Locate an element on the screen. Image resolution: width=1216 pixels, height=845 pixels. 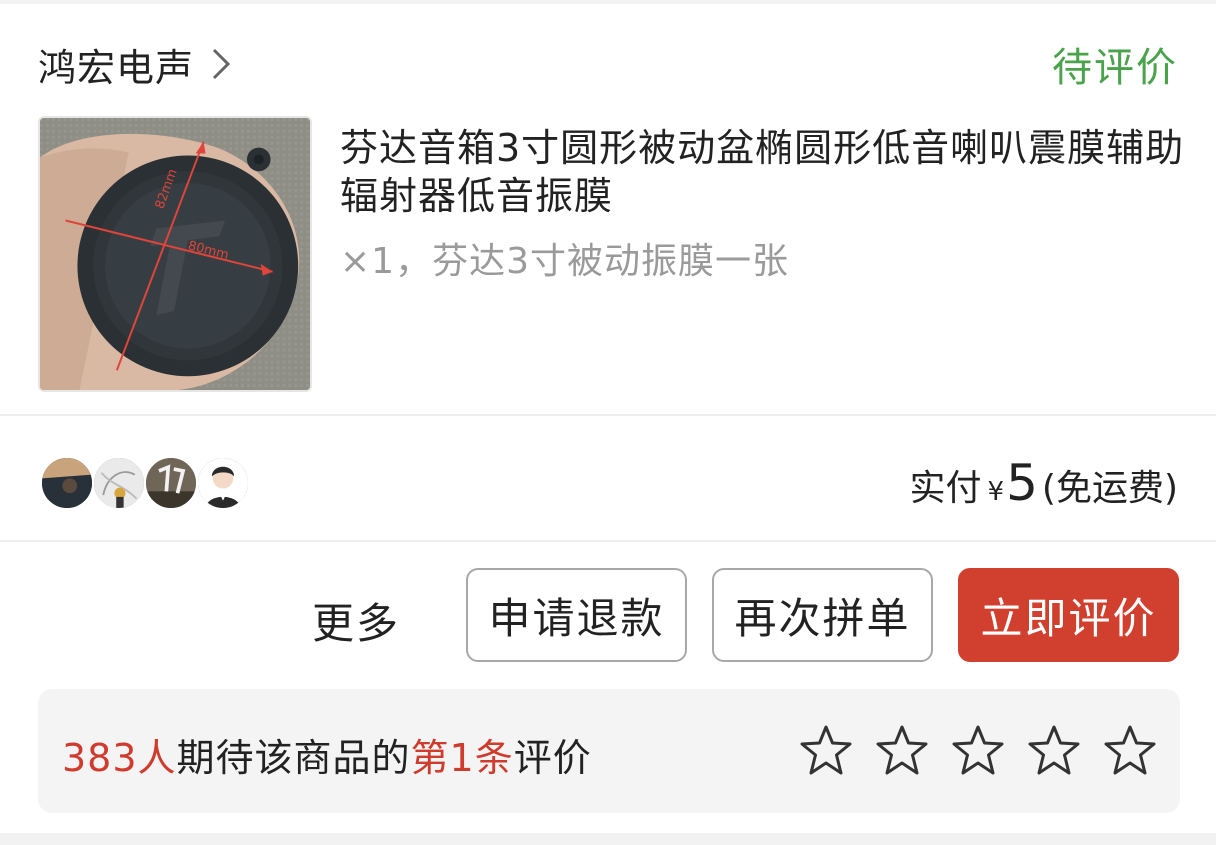
review-text-mid: 期待该商品的 is located at coordinates (293, 758).